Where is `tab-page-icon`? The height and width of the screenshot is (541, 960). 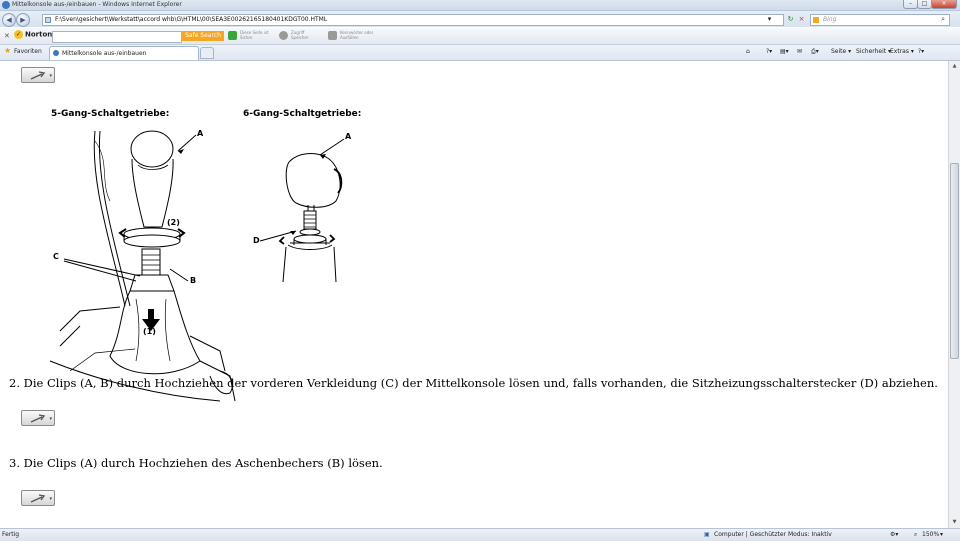
tab-page-icon is located at coordinates (56, 53).